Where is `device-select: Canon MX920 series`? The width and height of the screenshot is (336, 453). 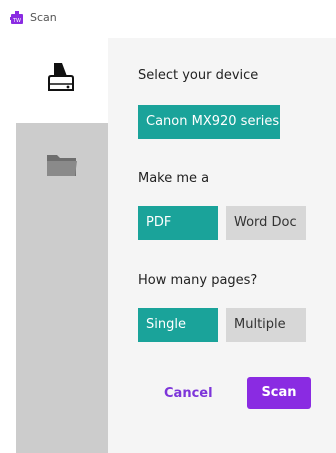 device-select: Canon MX920 series is located at coordinates (209, 122).